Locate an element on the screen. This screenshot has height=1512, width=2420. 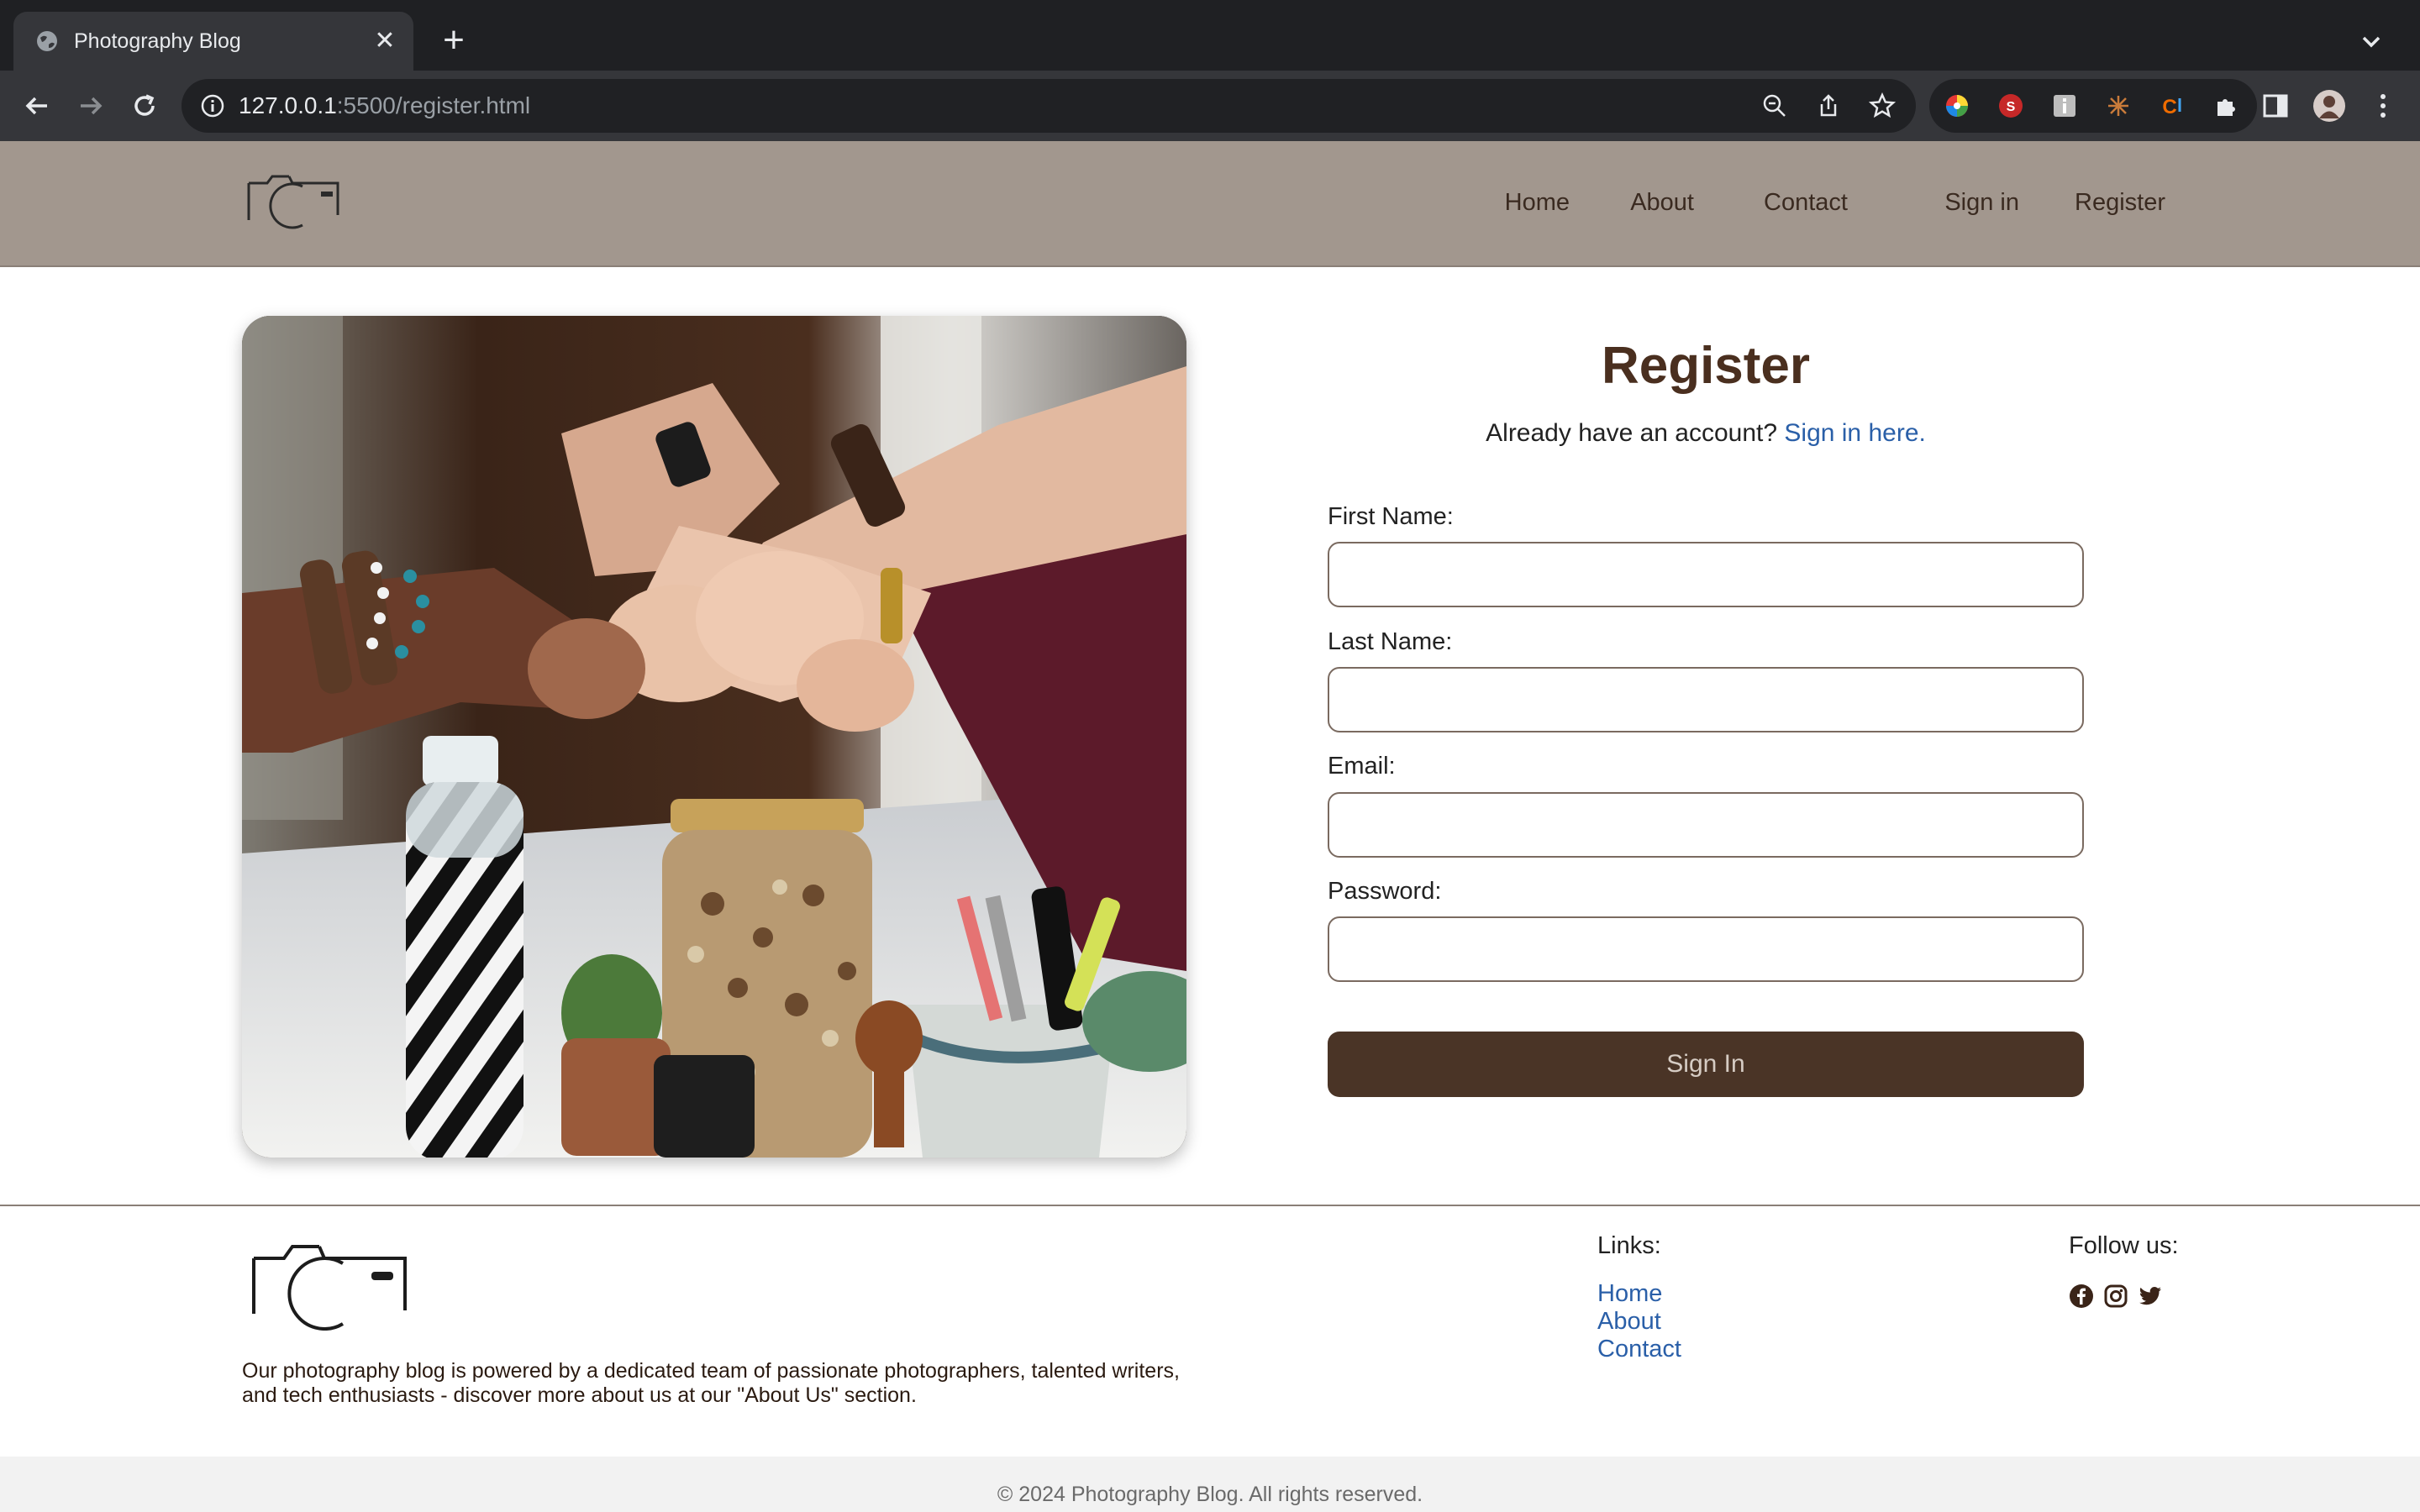
first-name-input is located at coordinates (1706, 574).